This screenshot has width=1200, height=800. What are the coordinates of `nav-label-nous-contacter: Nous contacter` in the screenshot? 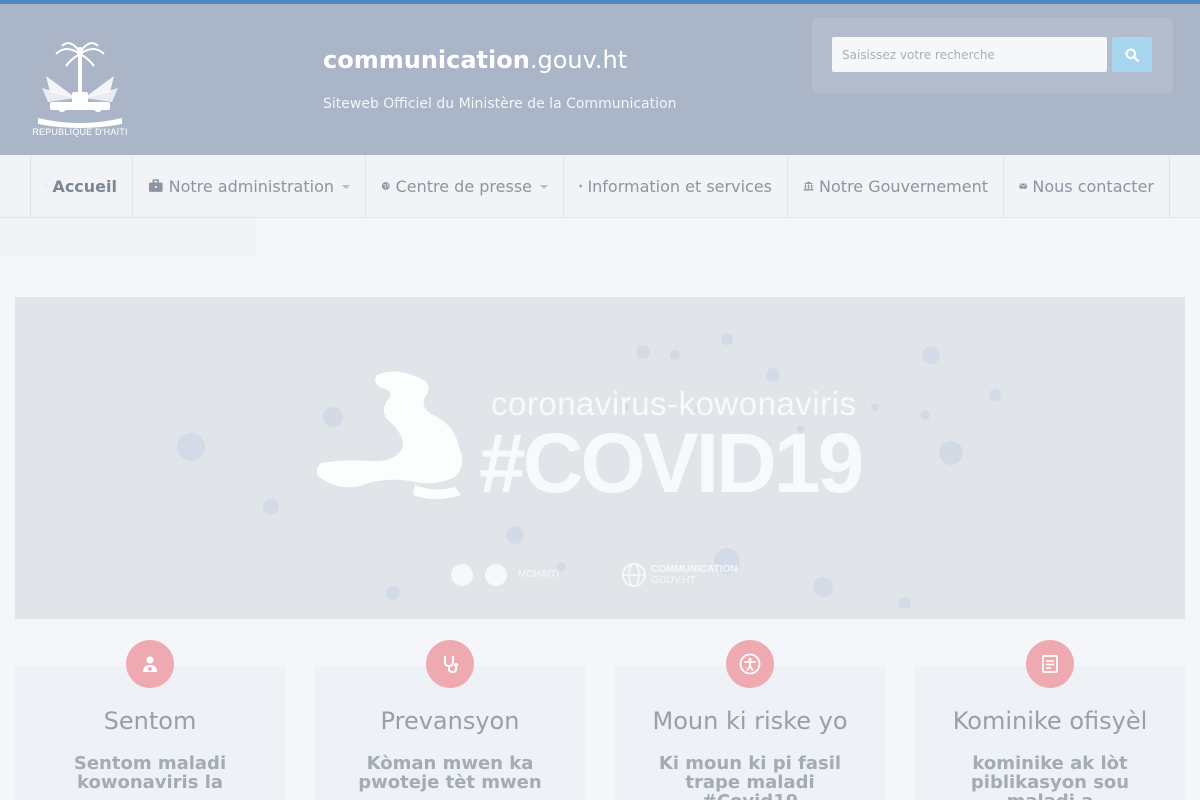 It's located at (1093, 186).